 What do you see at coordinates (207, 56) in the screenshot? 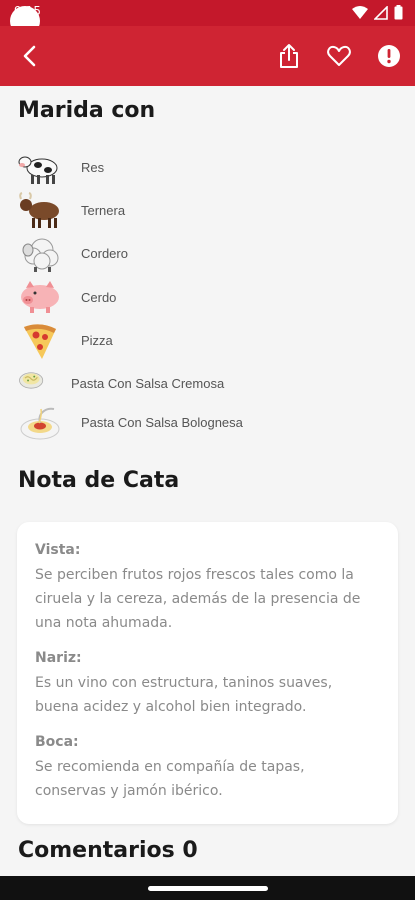
I see `app-bar` at bounding box center [207, 56].